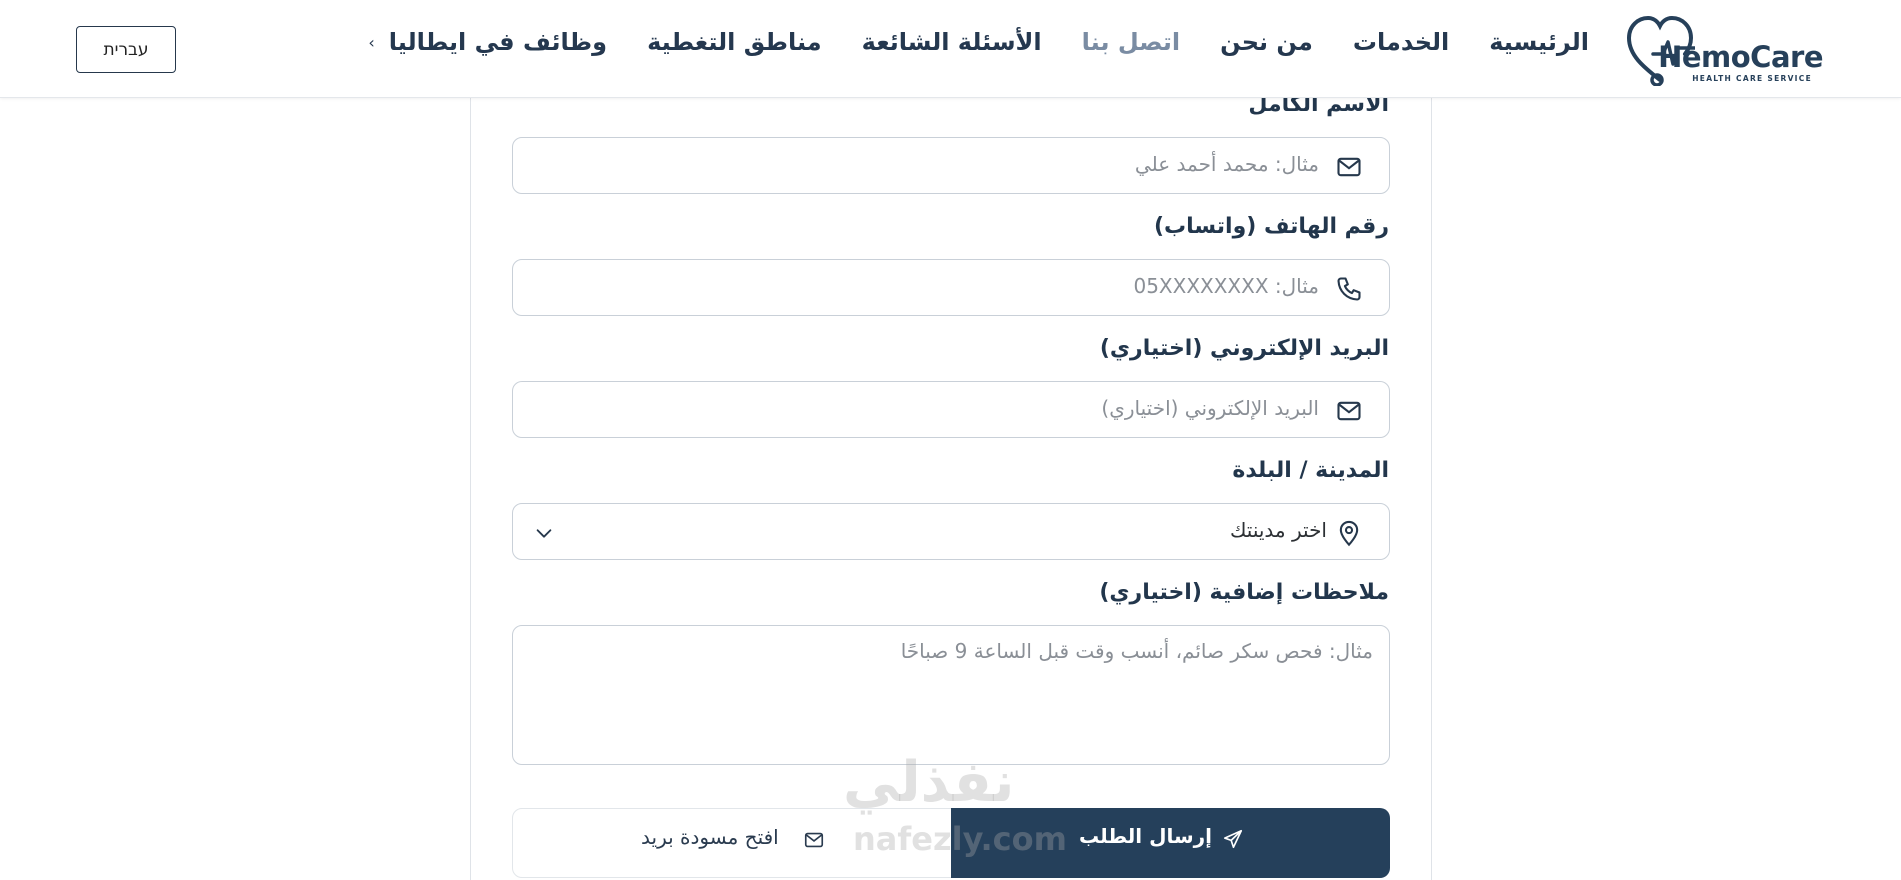 This screenshot has height=880, width=1901. What do you see at coordinates (1226, 286) in the screenshot?
I see `phone-placeholder: مثال: 05XXXXXXXX` at bounding box center [1226, 286].